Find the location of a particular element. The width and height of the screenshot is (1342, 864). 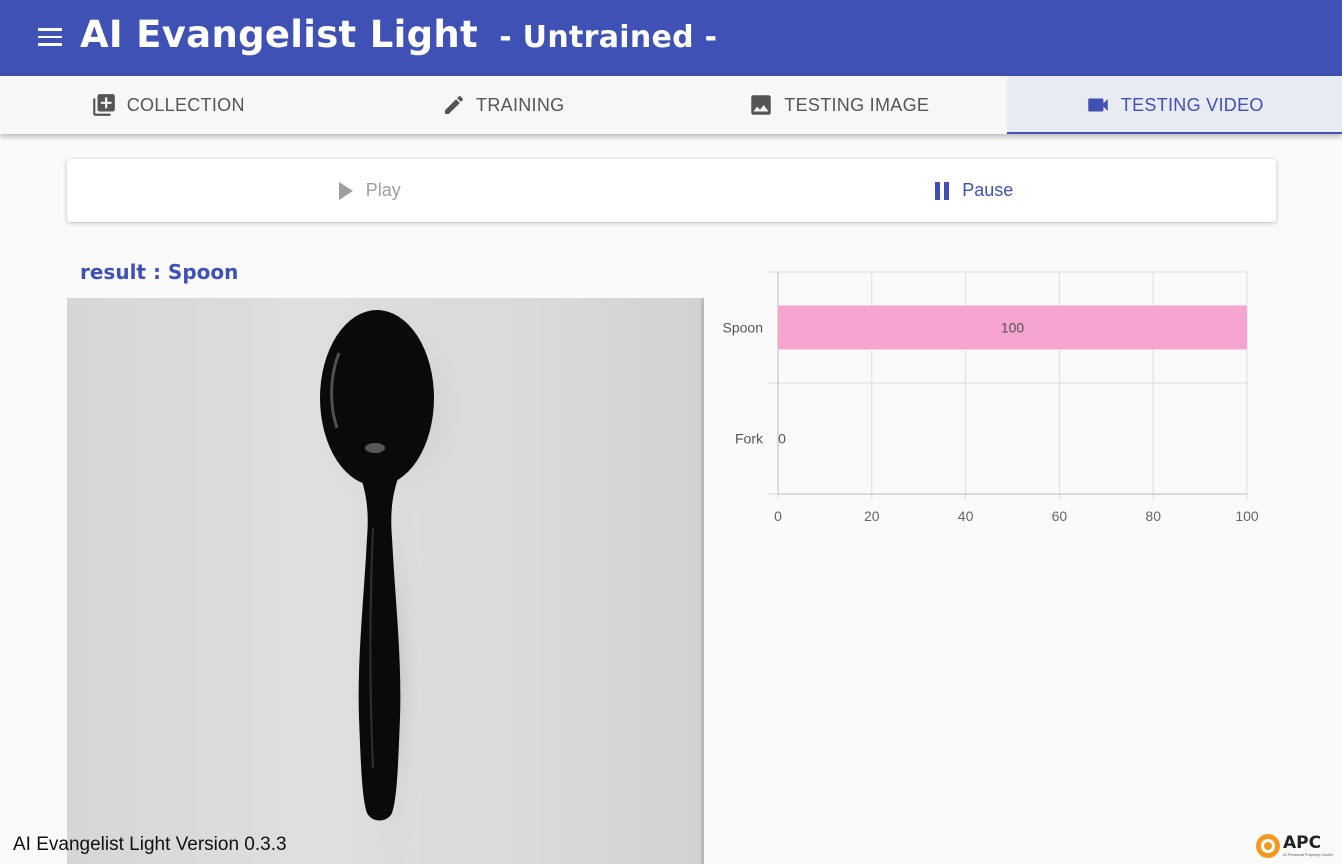

tab-testing-image: TESTING IMAGE is located at coordinates (839, 105).